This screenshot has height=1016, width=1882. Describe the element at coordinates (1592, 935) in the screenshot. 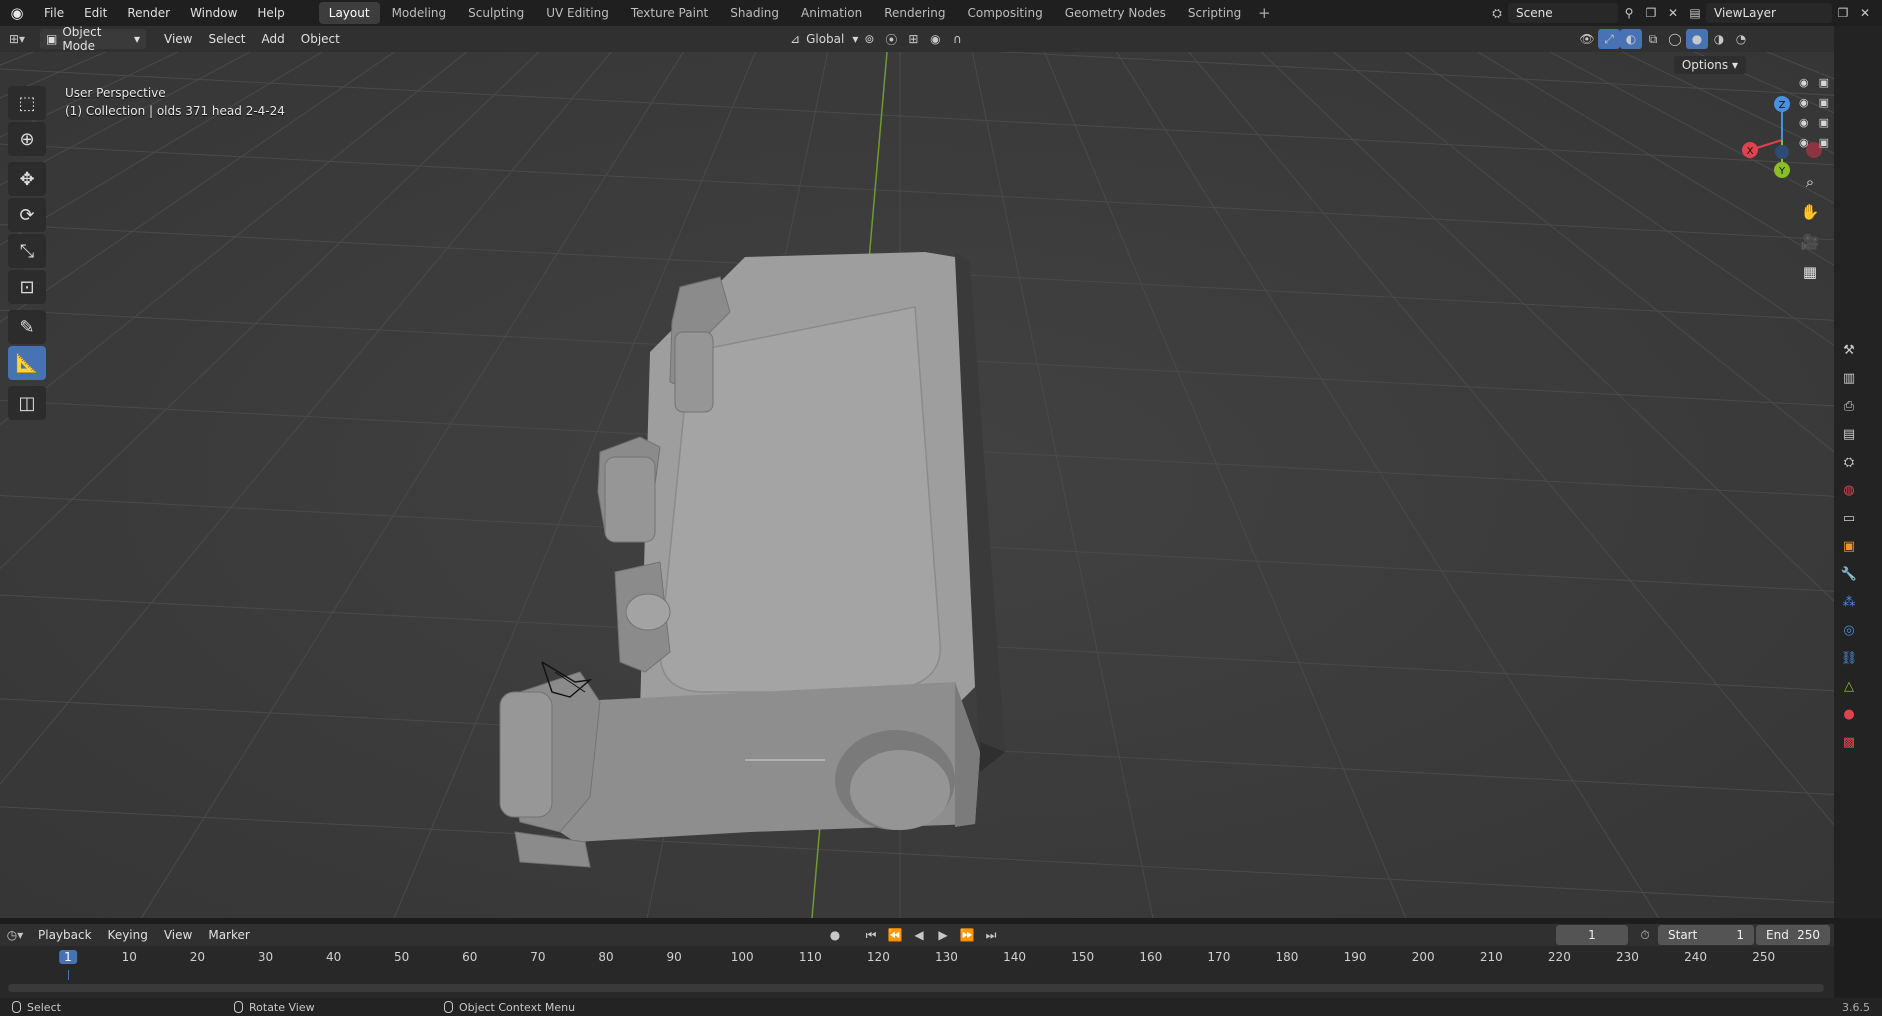

I see `current-frame-field: 1` at that location.